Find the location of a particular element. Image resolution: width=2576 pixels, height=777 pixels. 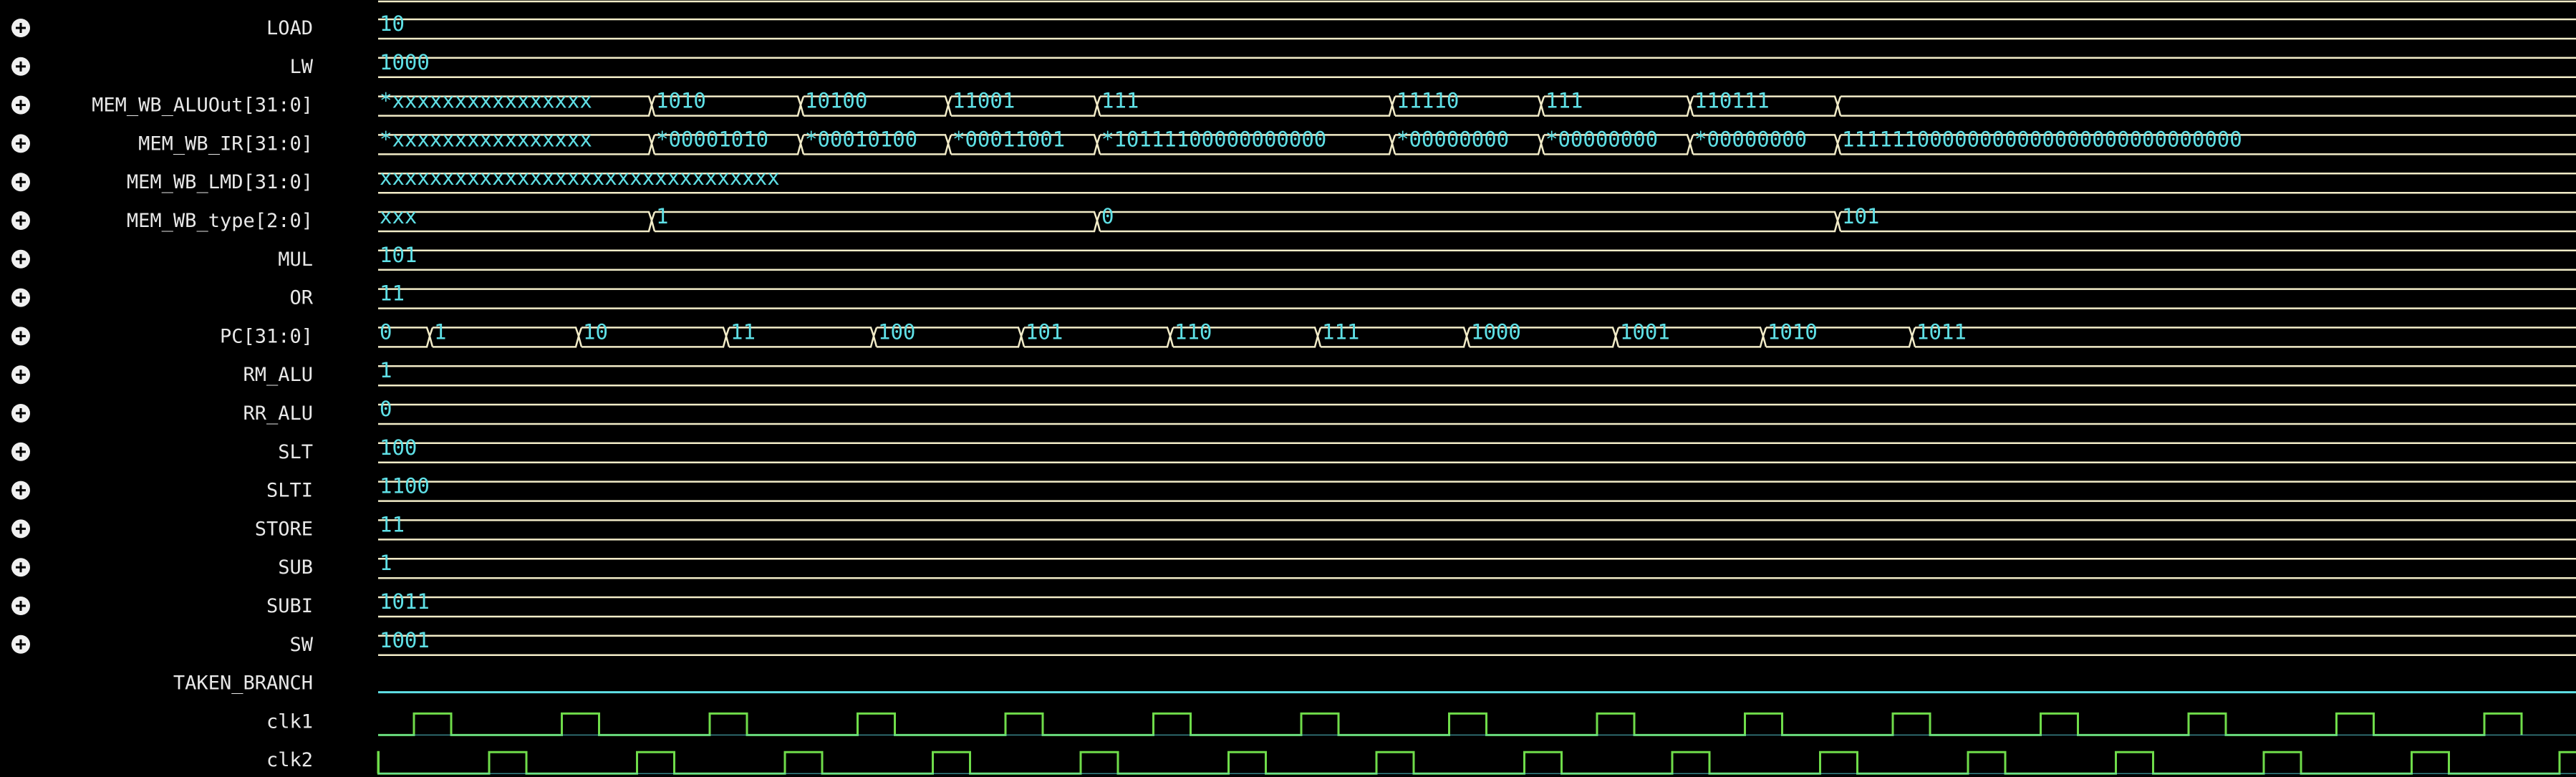

signal-value: 10 is located at coordinates (392, 24).